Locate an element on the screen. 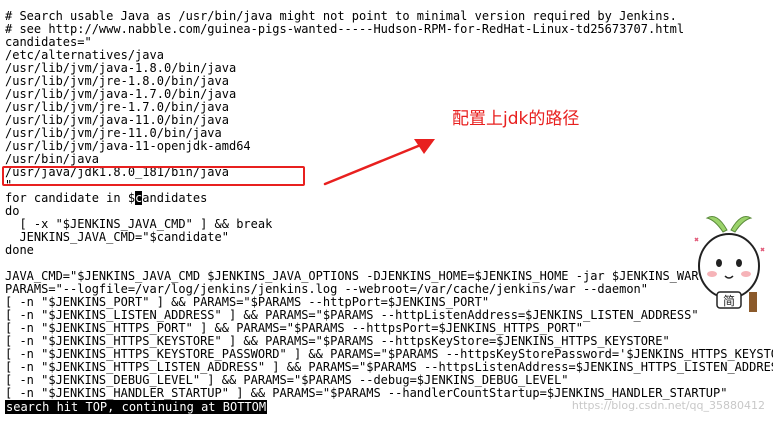 This screenshot has height=423, width=773. code-line: /usr/lib/jvm/java-11-openjdk-amd64 is located at coordinates (128, 146).